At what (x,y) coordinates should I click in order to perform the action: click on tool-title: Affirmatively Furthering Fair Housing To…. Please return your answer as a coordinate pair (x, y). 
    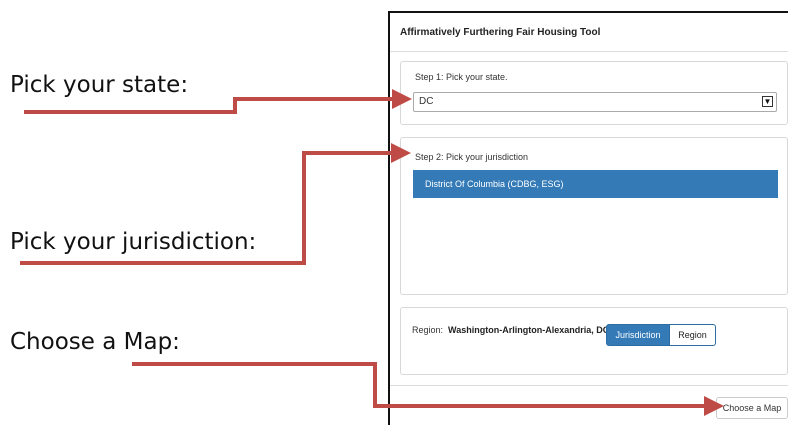
    Looking at the image, I should click on (589, 32).